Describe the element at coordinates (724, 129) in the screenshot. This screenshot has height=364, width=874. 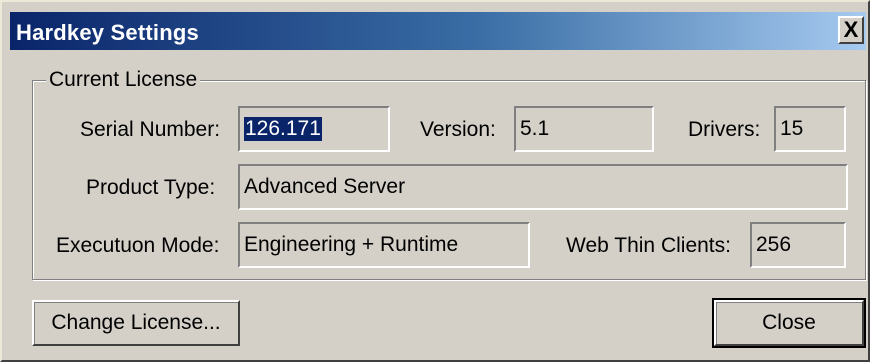
I see `drivers-label: Drivers:` at that location.